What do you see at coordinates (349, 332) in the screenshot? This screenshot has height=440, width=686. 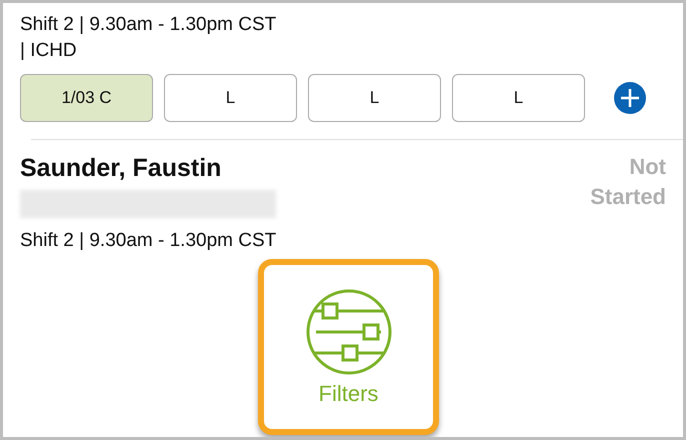 I see `sliders-icon` at bounding box center [349, 332].